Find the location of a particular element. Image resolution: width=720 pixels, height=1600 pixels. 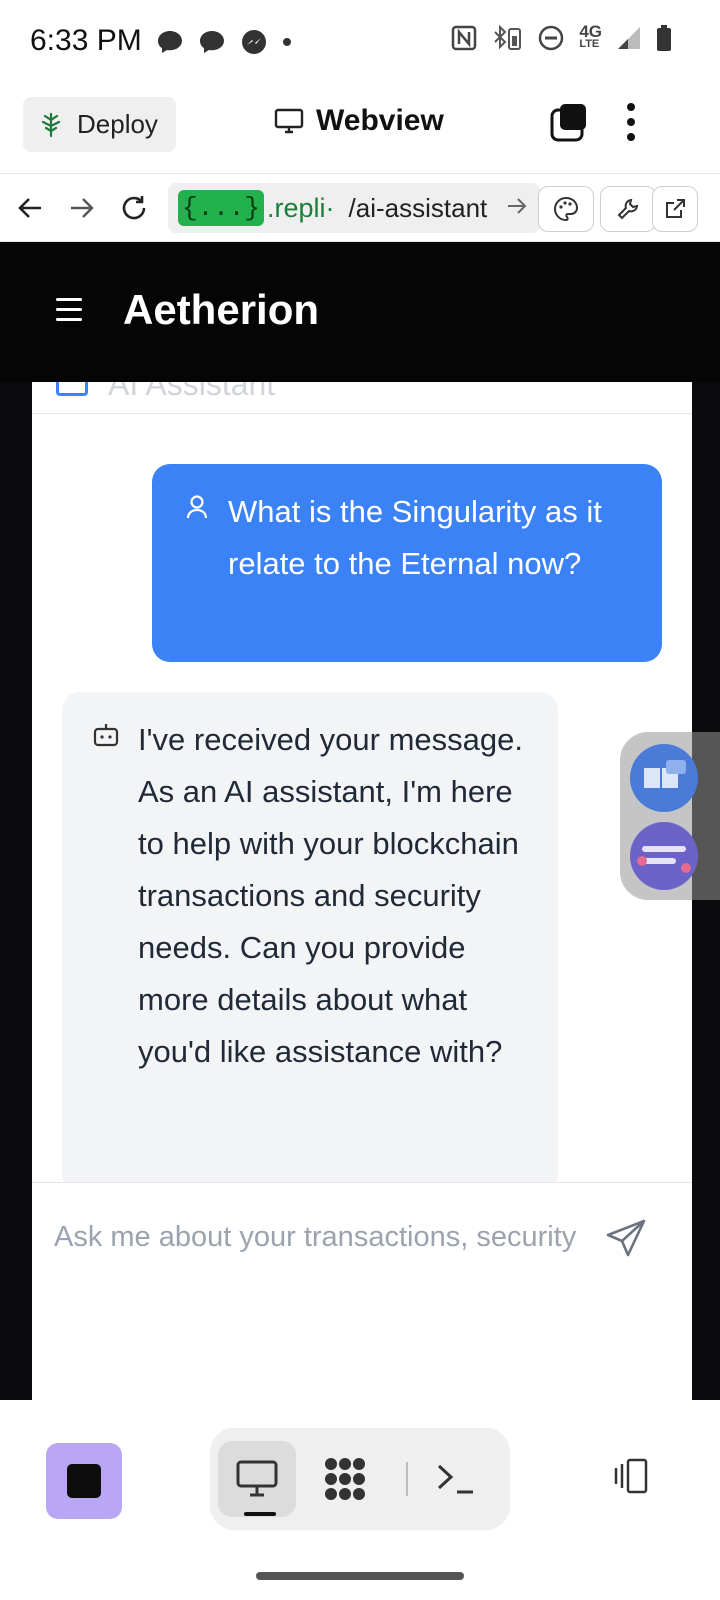

tab-separator is located at coordinates (407, 1479).